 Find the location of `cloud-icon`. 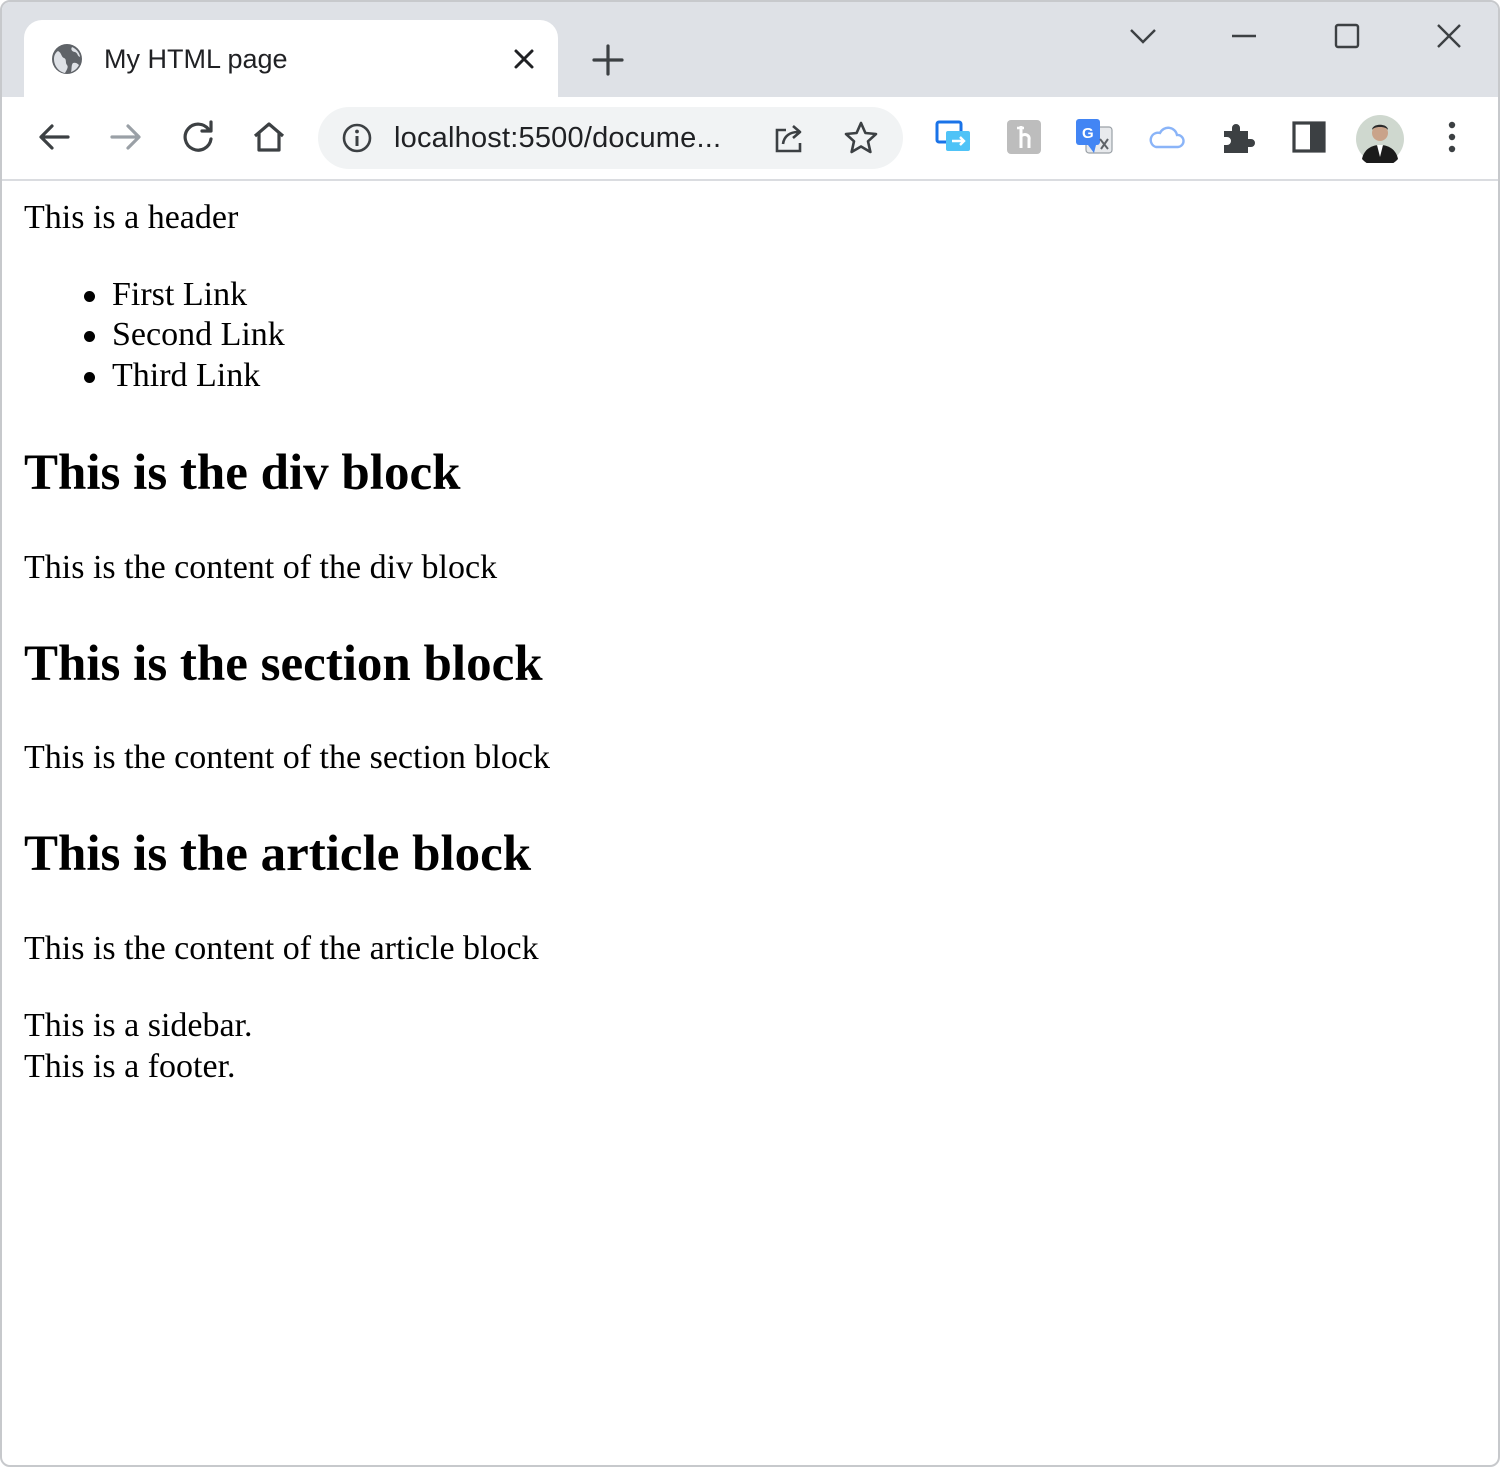

cloud-icon is located at coordinates (1166, 137).